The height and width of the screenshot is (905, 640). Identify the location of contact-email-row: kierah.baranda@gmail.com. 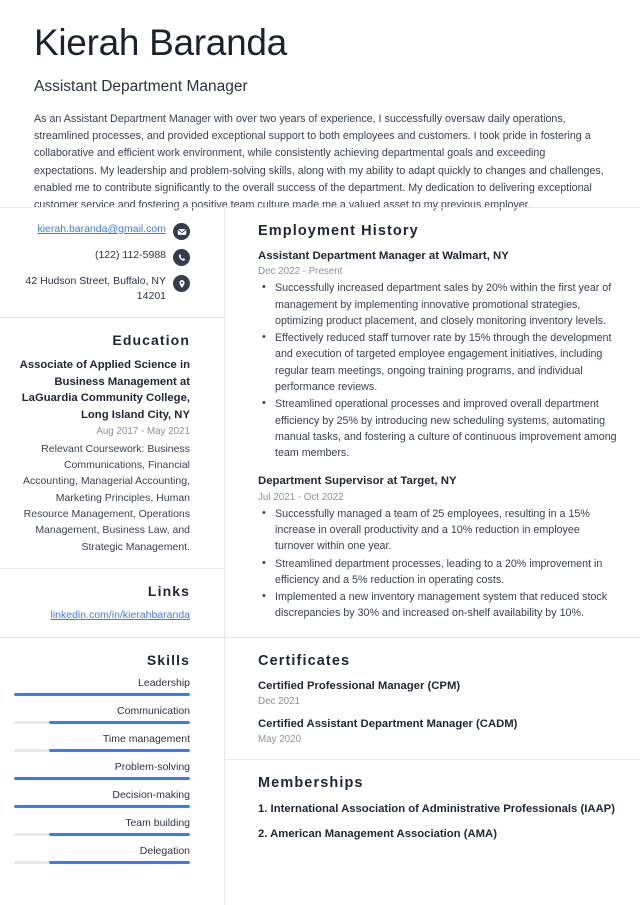
(102, 231).